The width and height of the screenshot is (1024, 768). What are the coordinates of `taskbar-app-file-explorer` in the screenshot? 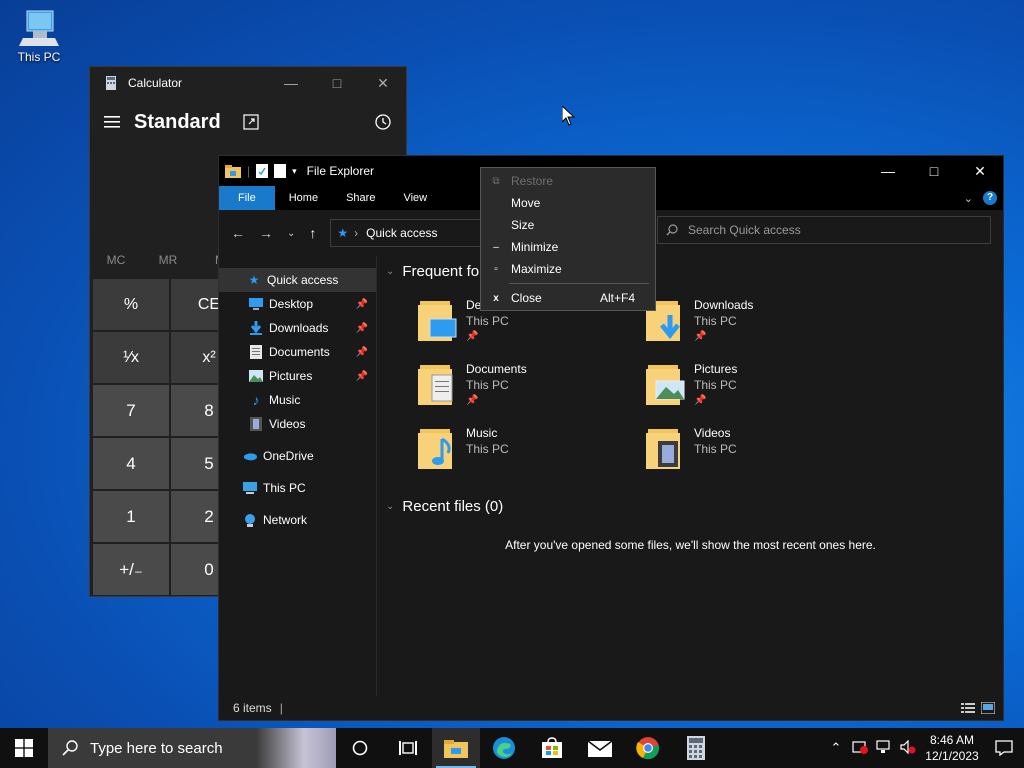 It's located at (456, 748).